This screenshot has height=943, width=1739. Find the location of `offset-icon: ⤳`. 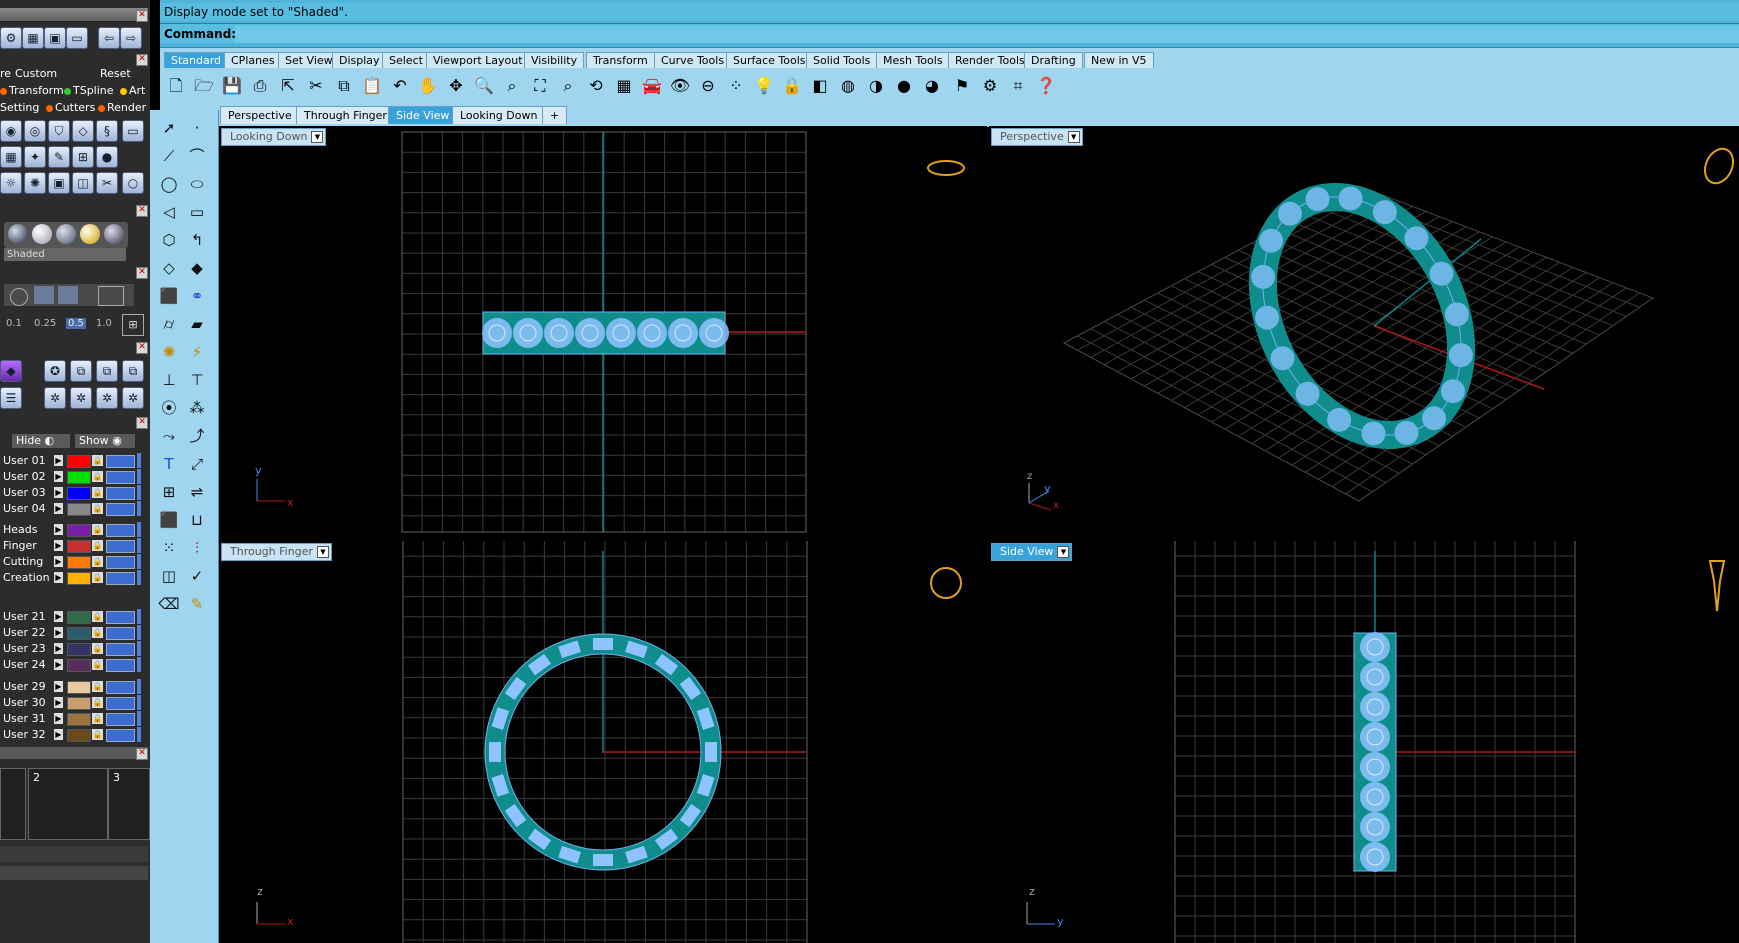

offset-icon: ⤳ is located at coordinates (169, 436).